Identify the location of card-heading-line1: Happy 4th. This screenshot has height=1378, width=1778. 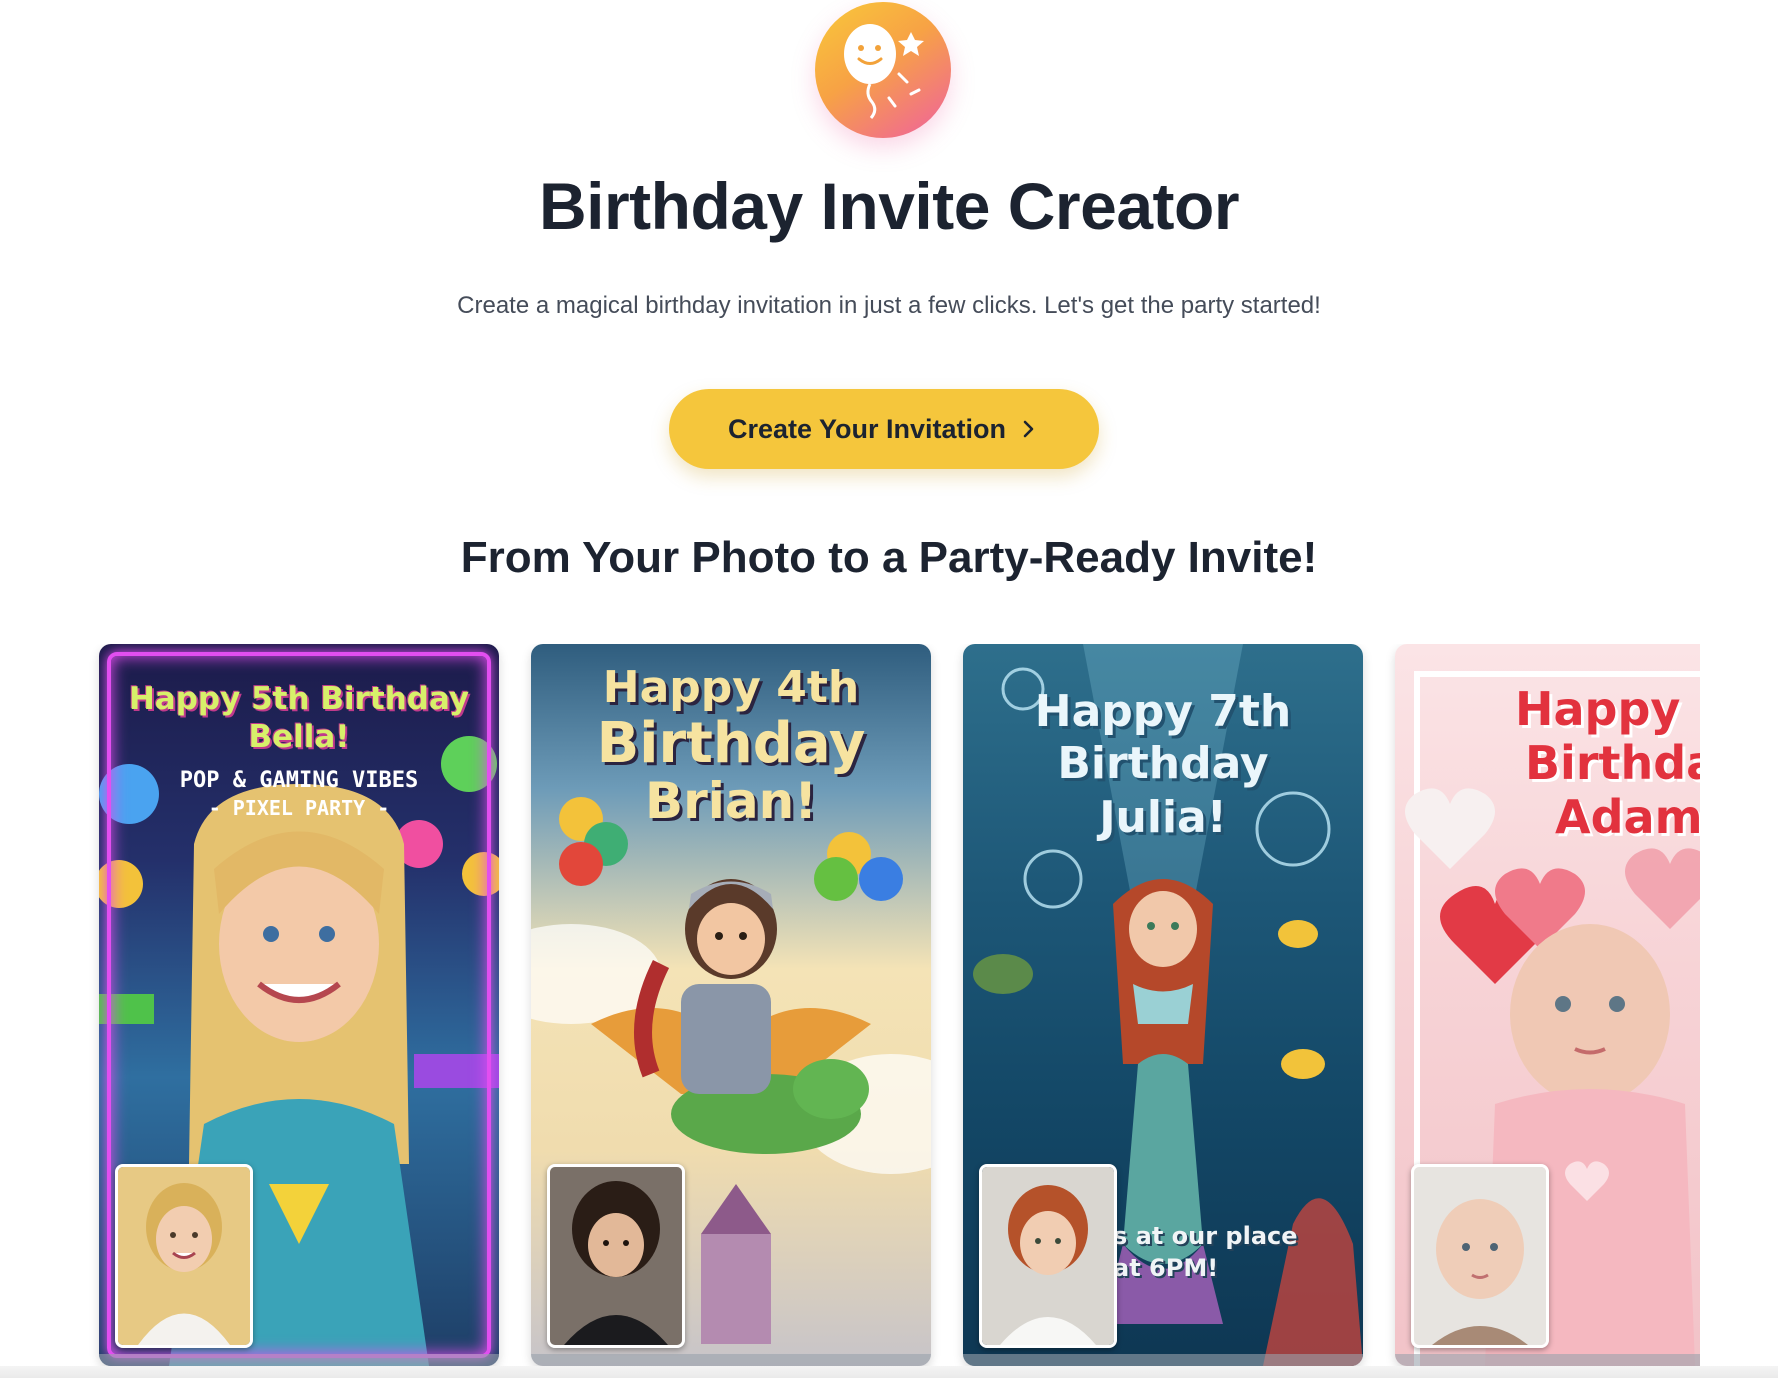
(731, 687).